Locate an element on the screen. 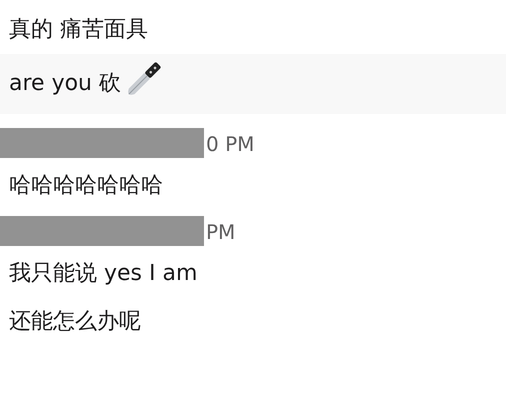  message-text: are you 砍 is located at coordinates (65, 84).